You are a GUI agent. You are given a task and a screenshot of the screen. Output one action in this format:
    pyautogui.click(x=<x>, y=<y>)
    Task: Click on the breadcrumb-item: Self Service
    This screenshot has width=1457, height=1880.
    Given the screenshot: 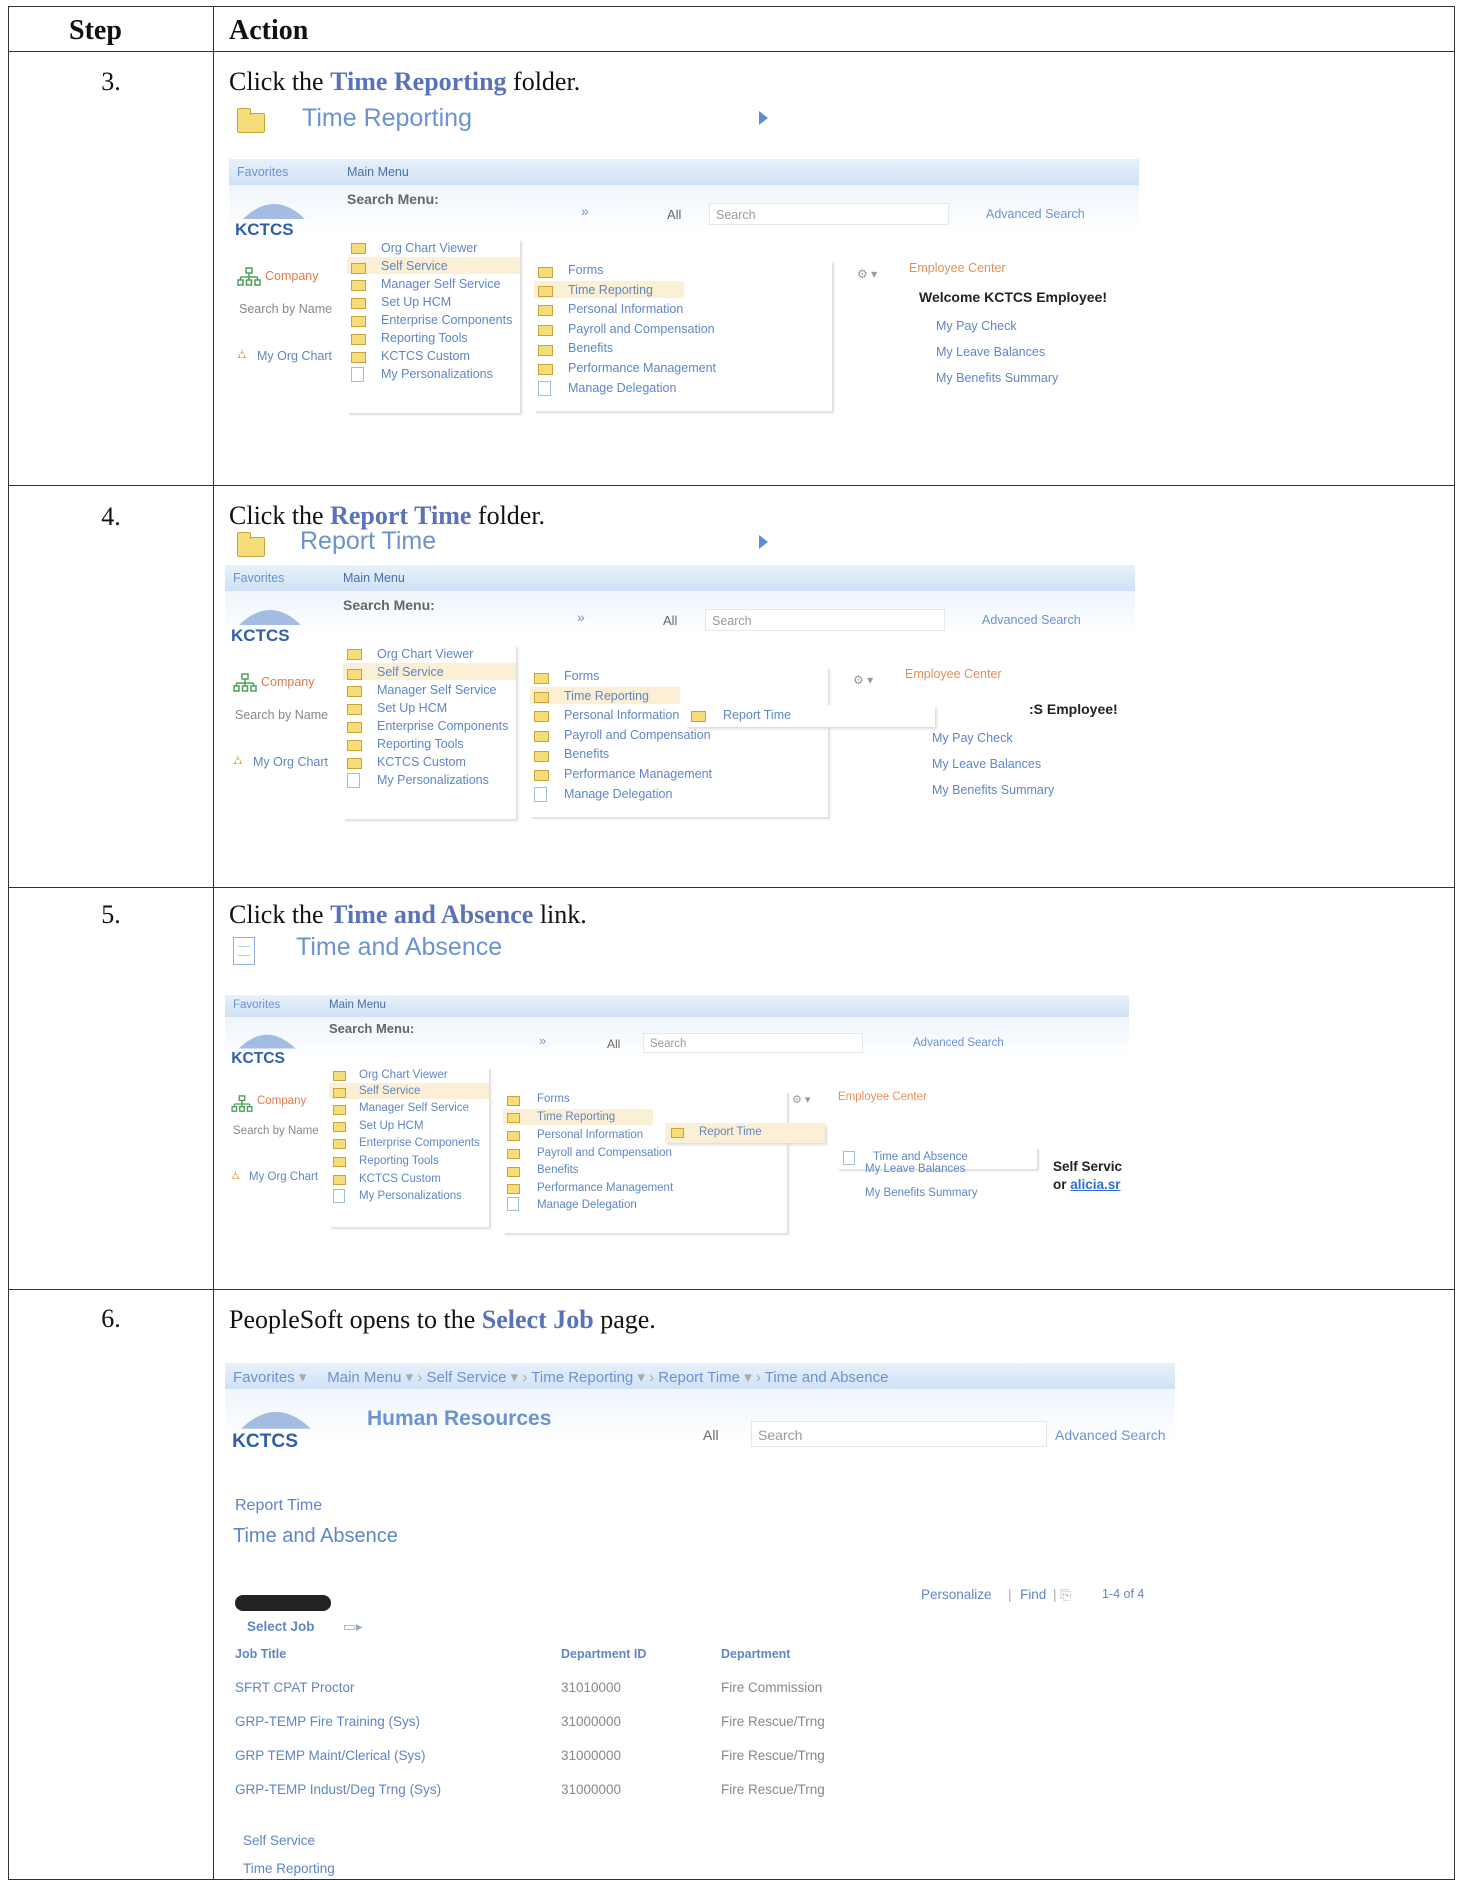 What is the action you would take?
    pyautogui.click(x=466, y=1377)
    